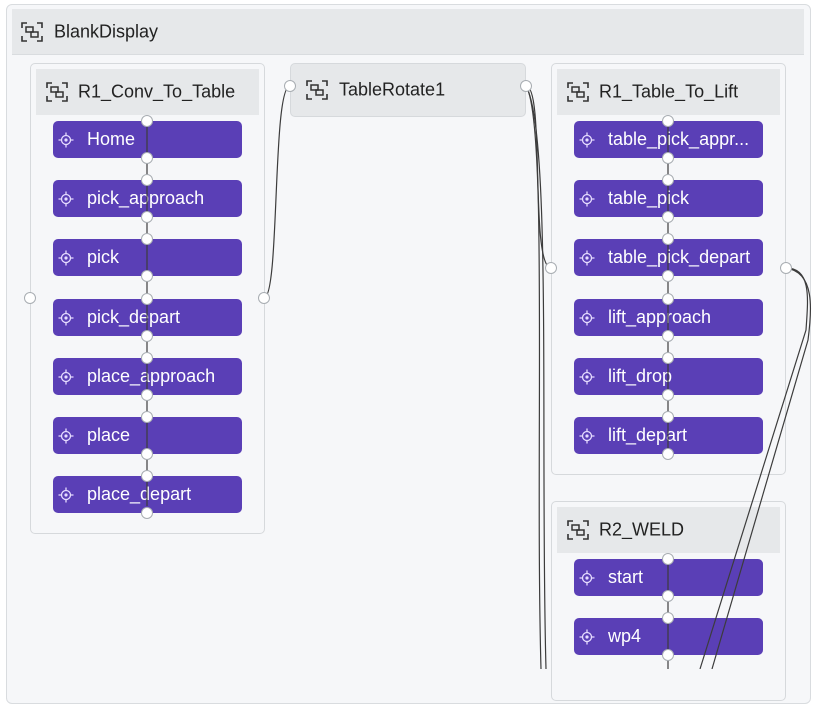 This screenshot has width=813, height=704. What do you see at coordinates (290, 86) in the screenshot?
I see `rotate-in-port` at bounding box center [290, 86].